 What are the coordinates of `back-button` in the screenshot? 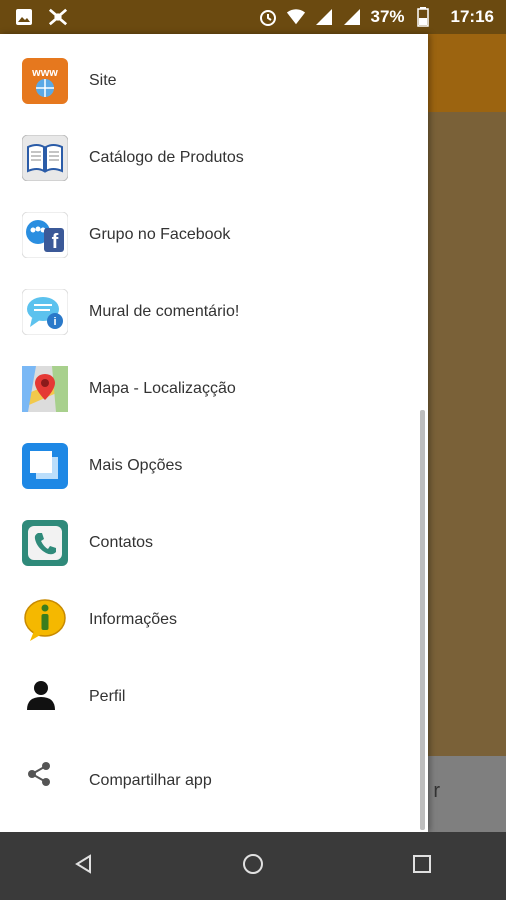 It's located at (84, 866).